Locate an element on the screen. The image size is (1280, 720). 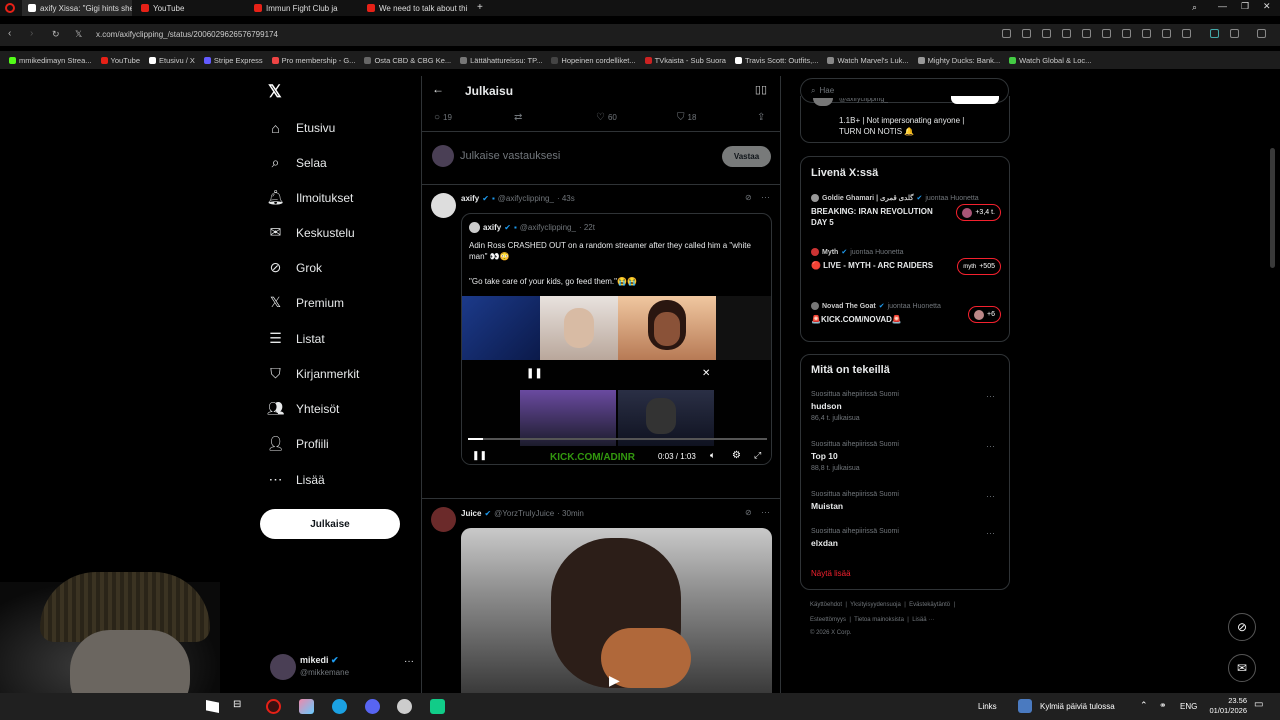
nav-explore: ⌕ Selaa is located at coordinates (297, 162).